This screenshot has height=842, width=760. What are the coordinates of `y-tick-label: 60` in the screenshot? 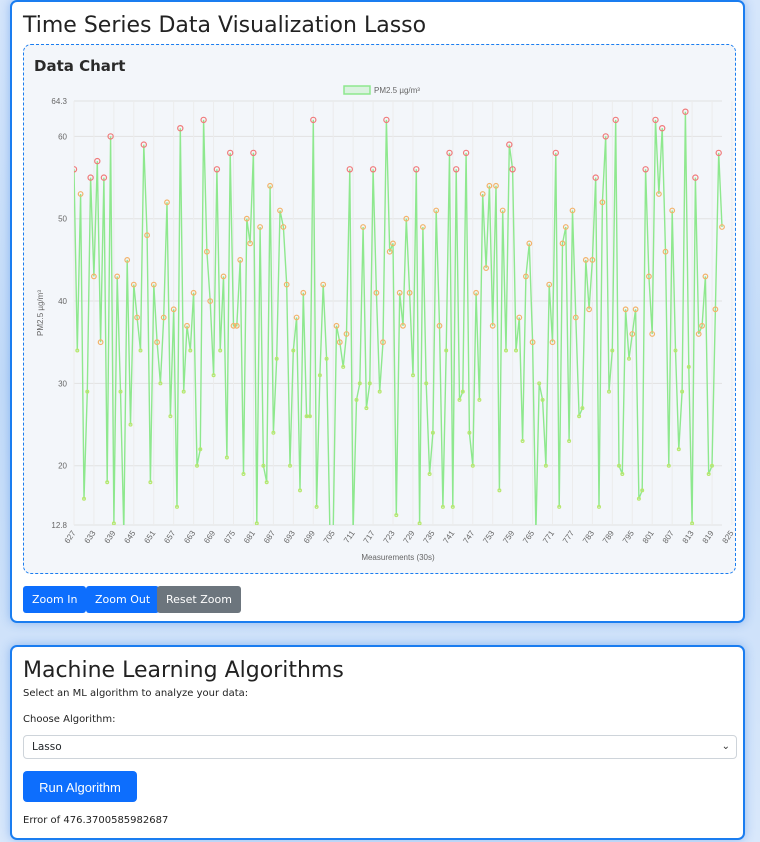 It's located at (62, 136).